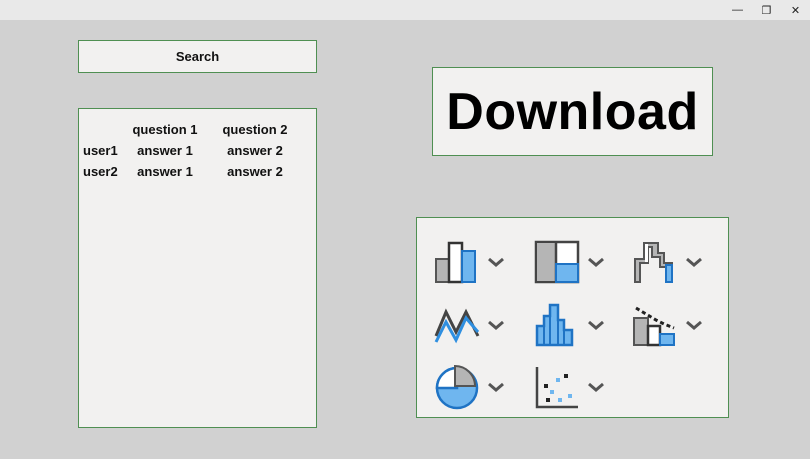 This screenshot has height=459, width=810. I want to click on chart-type-histogram, so click(574, 325).